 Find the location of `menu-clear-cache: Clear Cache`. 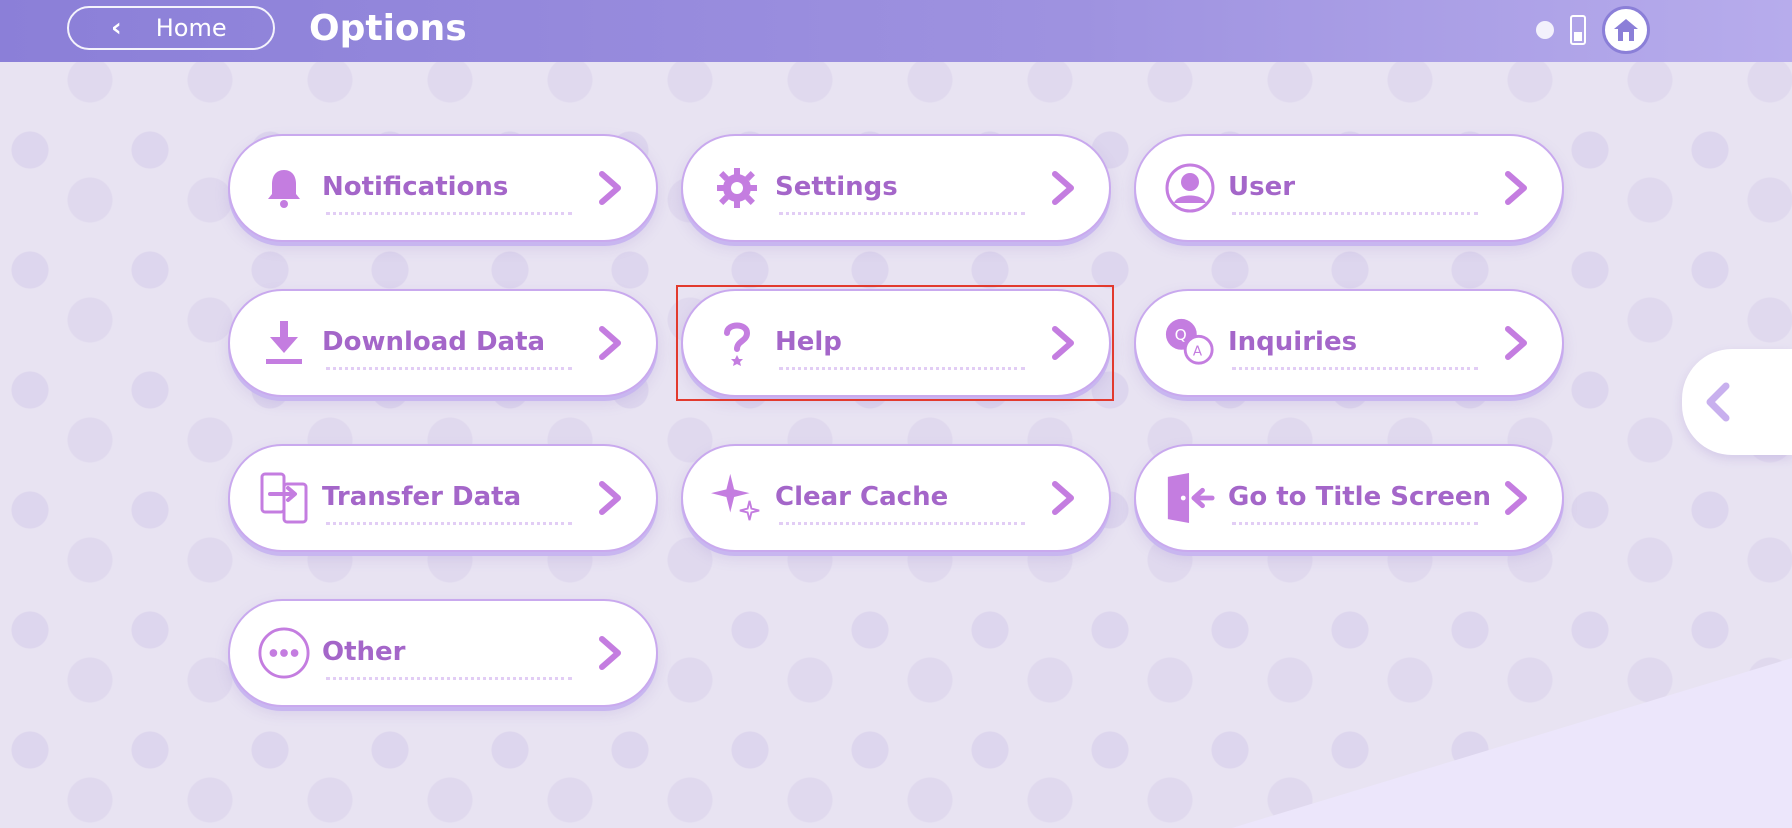

menu-clear-cache: Clear Cache is located at coordinates (896, 498).